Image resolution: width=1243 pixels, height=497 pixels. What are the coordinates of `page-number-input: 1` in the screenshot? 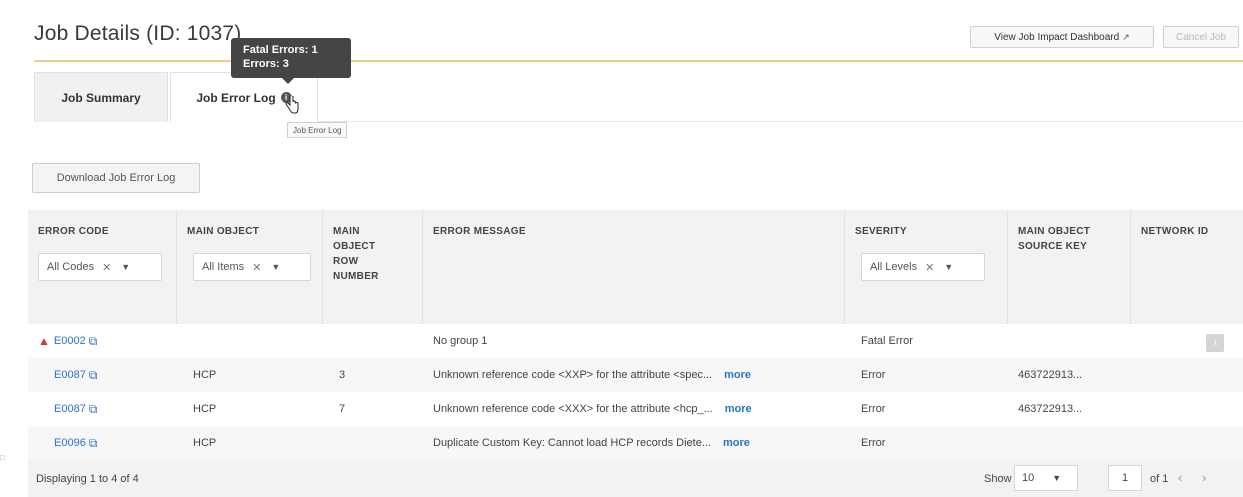 It's located at (1125, 478).